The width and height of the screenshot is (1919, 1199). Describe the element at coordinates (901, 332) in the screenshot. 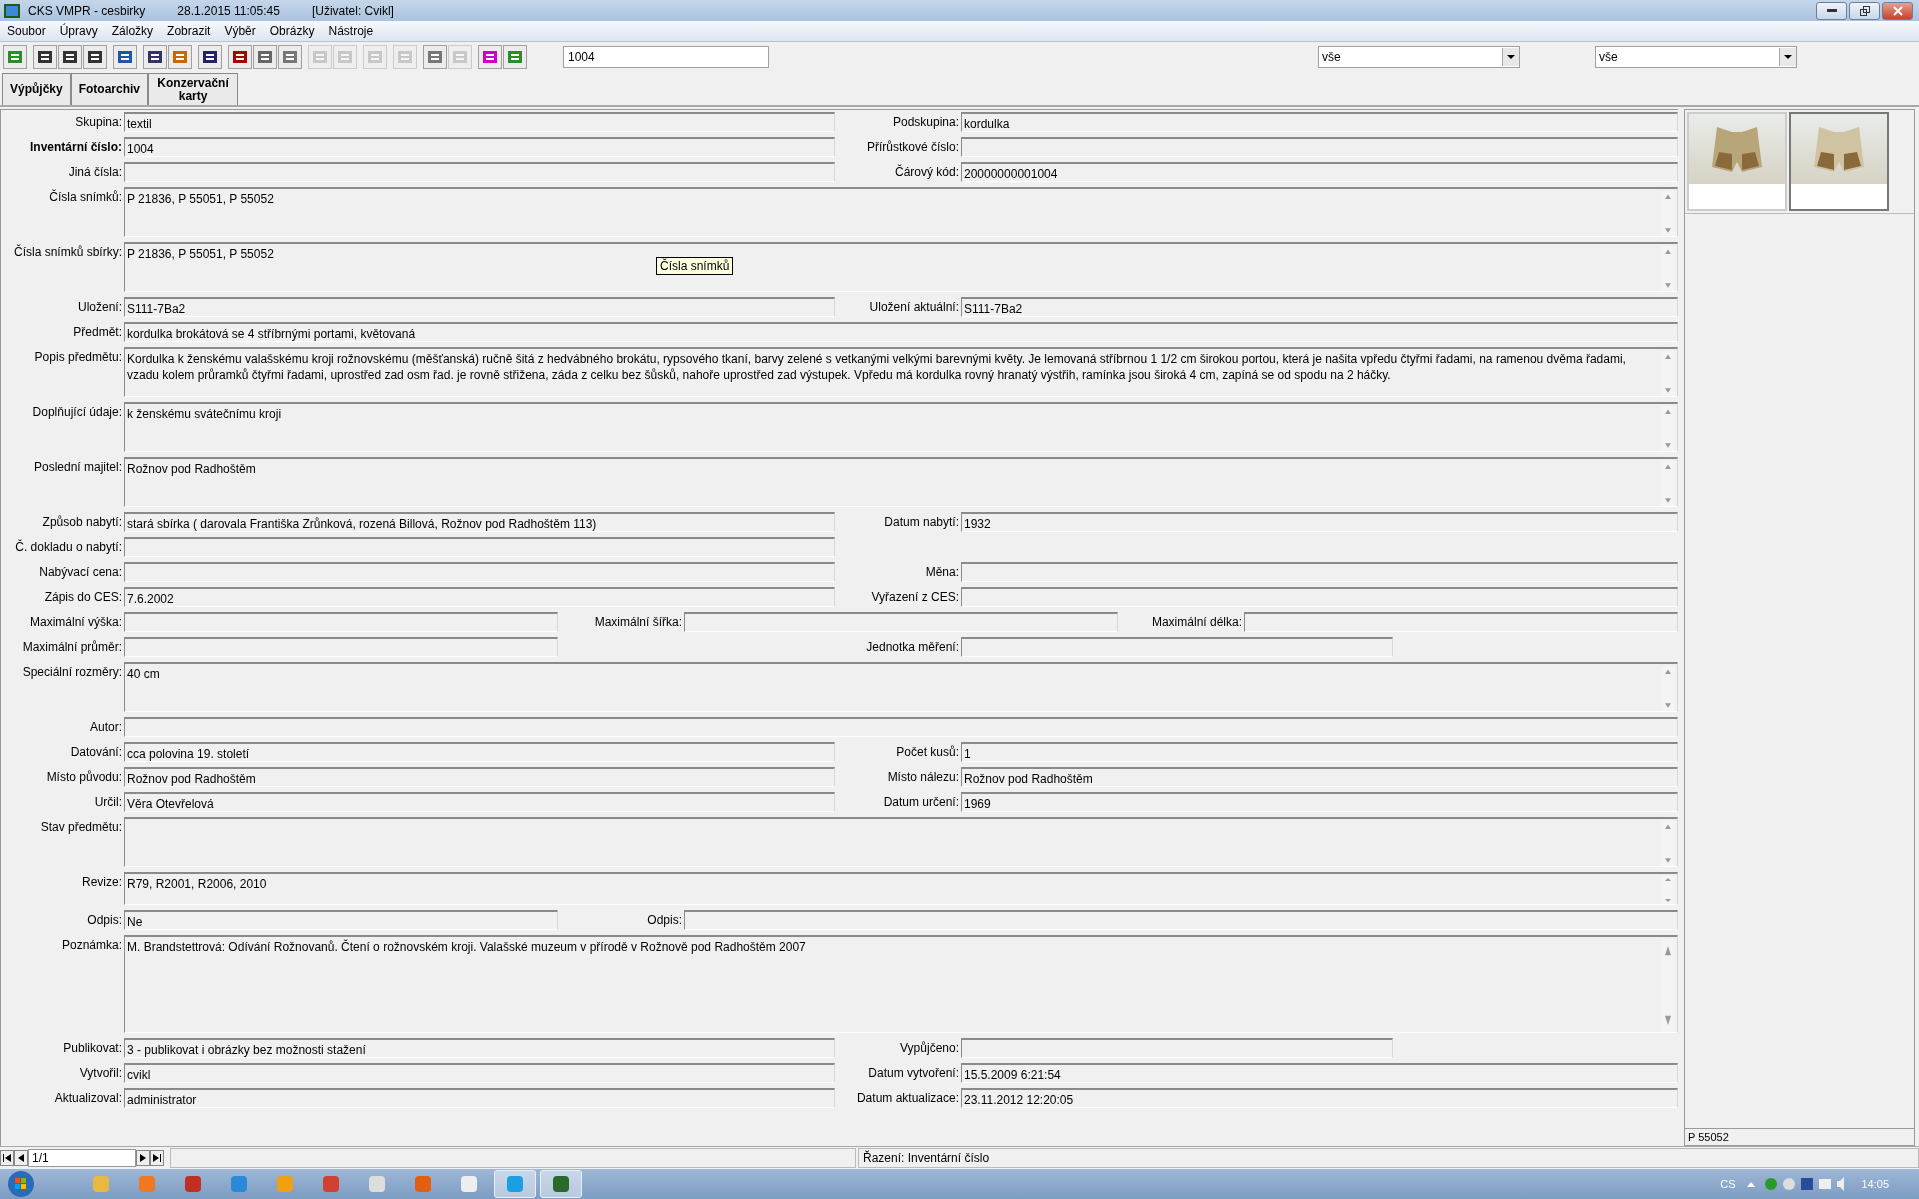

I see `input-field: kordulka brokátová se 4 stříbrnými portami, květovaná` at that location.